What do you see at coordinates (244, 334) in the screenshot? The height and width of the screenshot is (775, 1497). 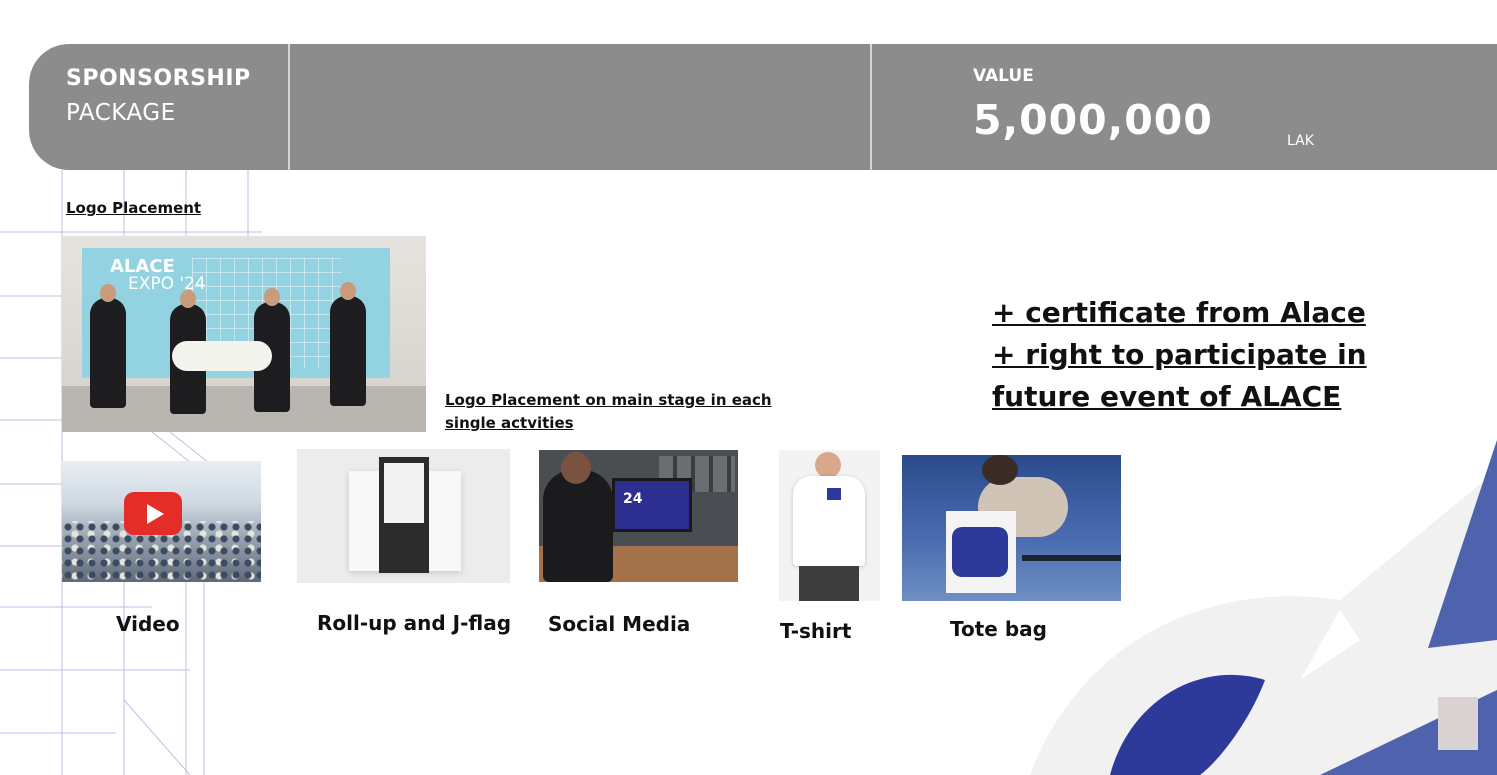 I see `main-stage-photo: ALACE EXPO '24` at bounding box center [244, 334].